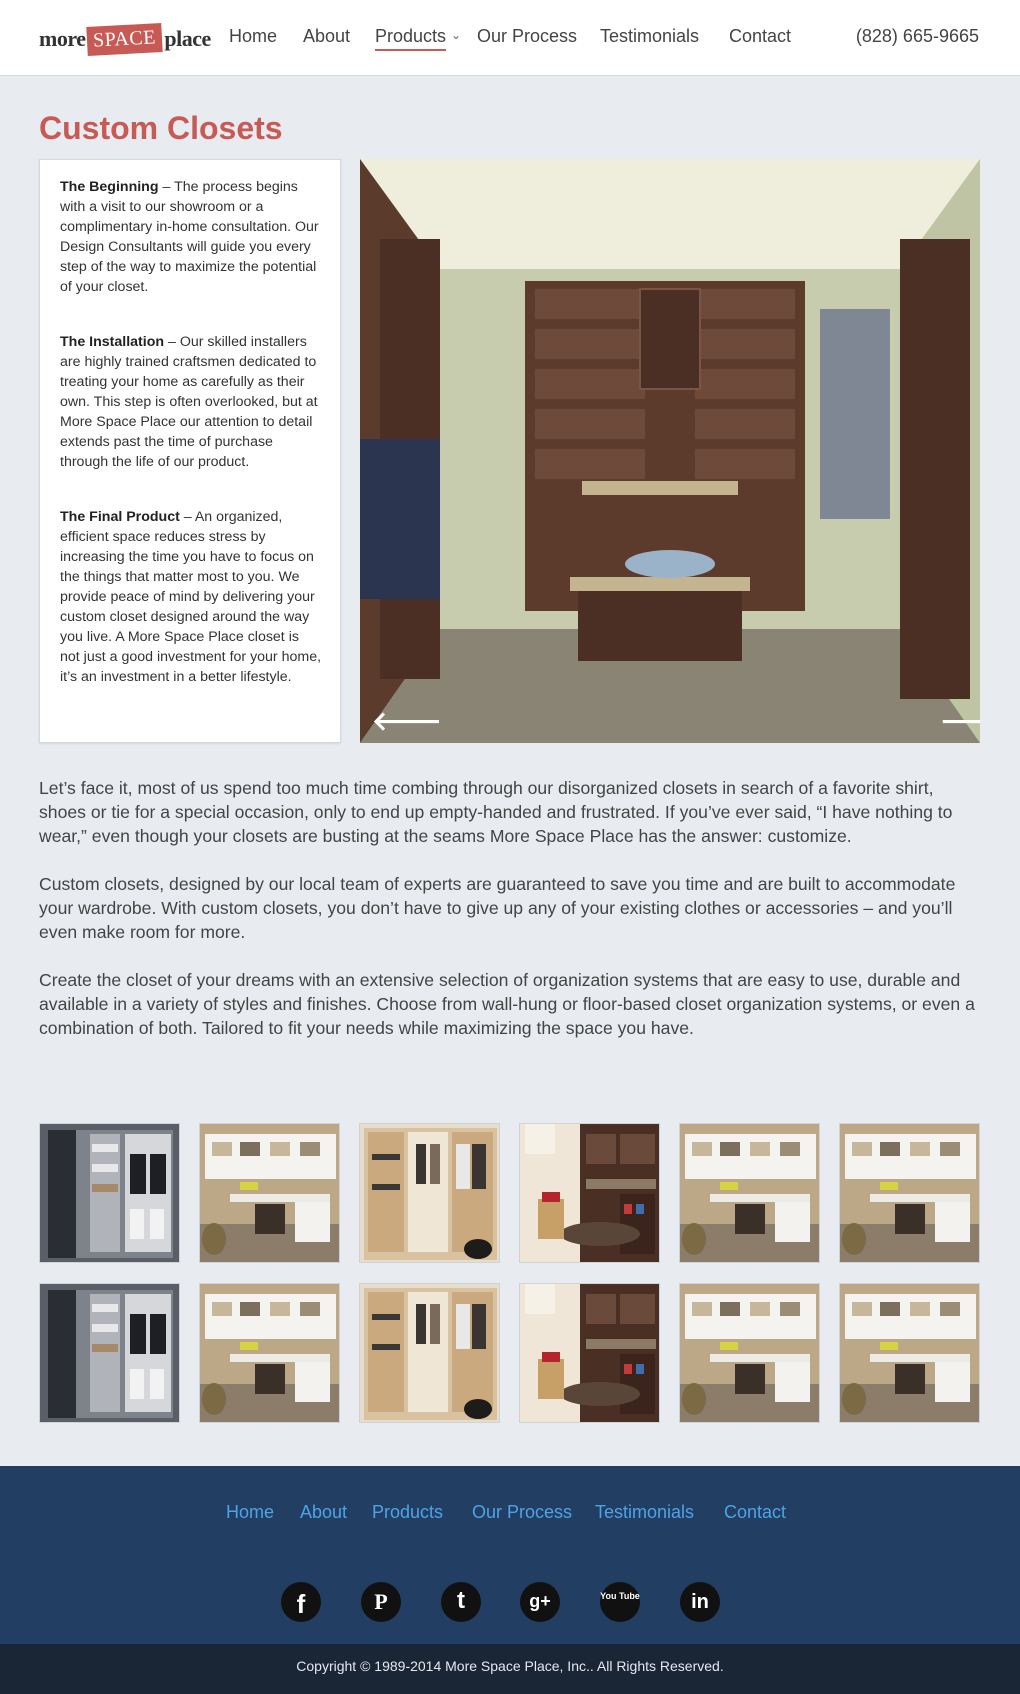 The image size is (1020, 1694). Describe the element at coordinates (700, 1602) in the screenshot. I see `linkedin-icon: in` at that location.